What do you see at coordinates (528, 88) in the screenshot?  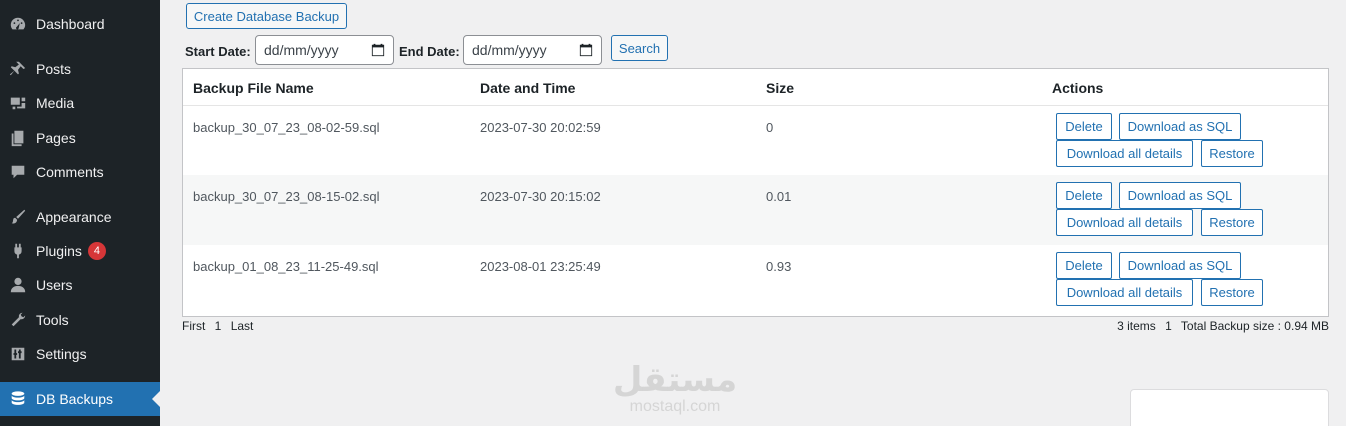 I see `column-header-datetime: Date and Time` at bounding box center [528, 88].